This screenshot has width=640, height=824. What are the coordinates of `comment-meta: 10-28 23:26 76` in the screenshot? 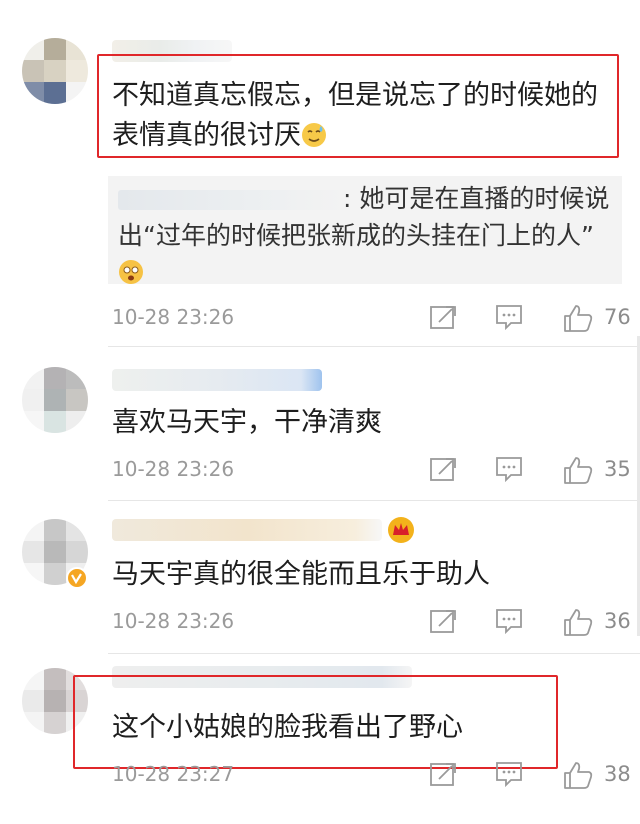 It's located at (376, 318).